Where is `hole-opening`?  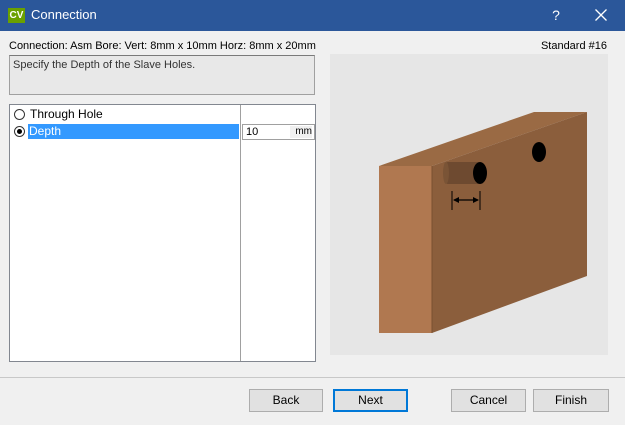 hole-opening is located at coordinates (480, 173).